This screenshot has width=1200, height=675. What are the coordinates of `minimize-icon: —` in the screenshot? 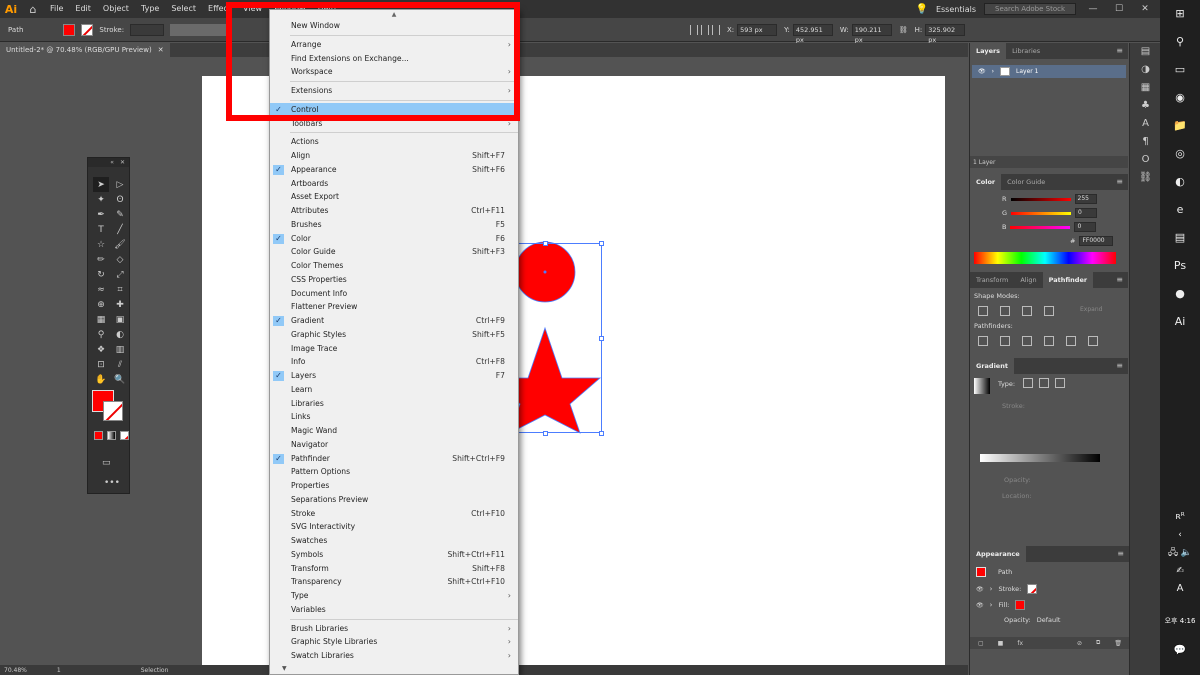 It's located at (1093, 9).